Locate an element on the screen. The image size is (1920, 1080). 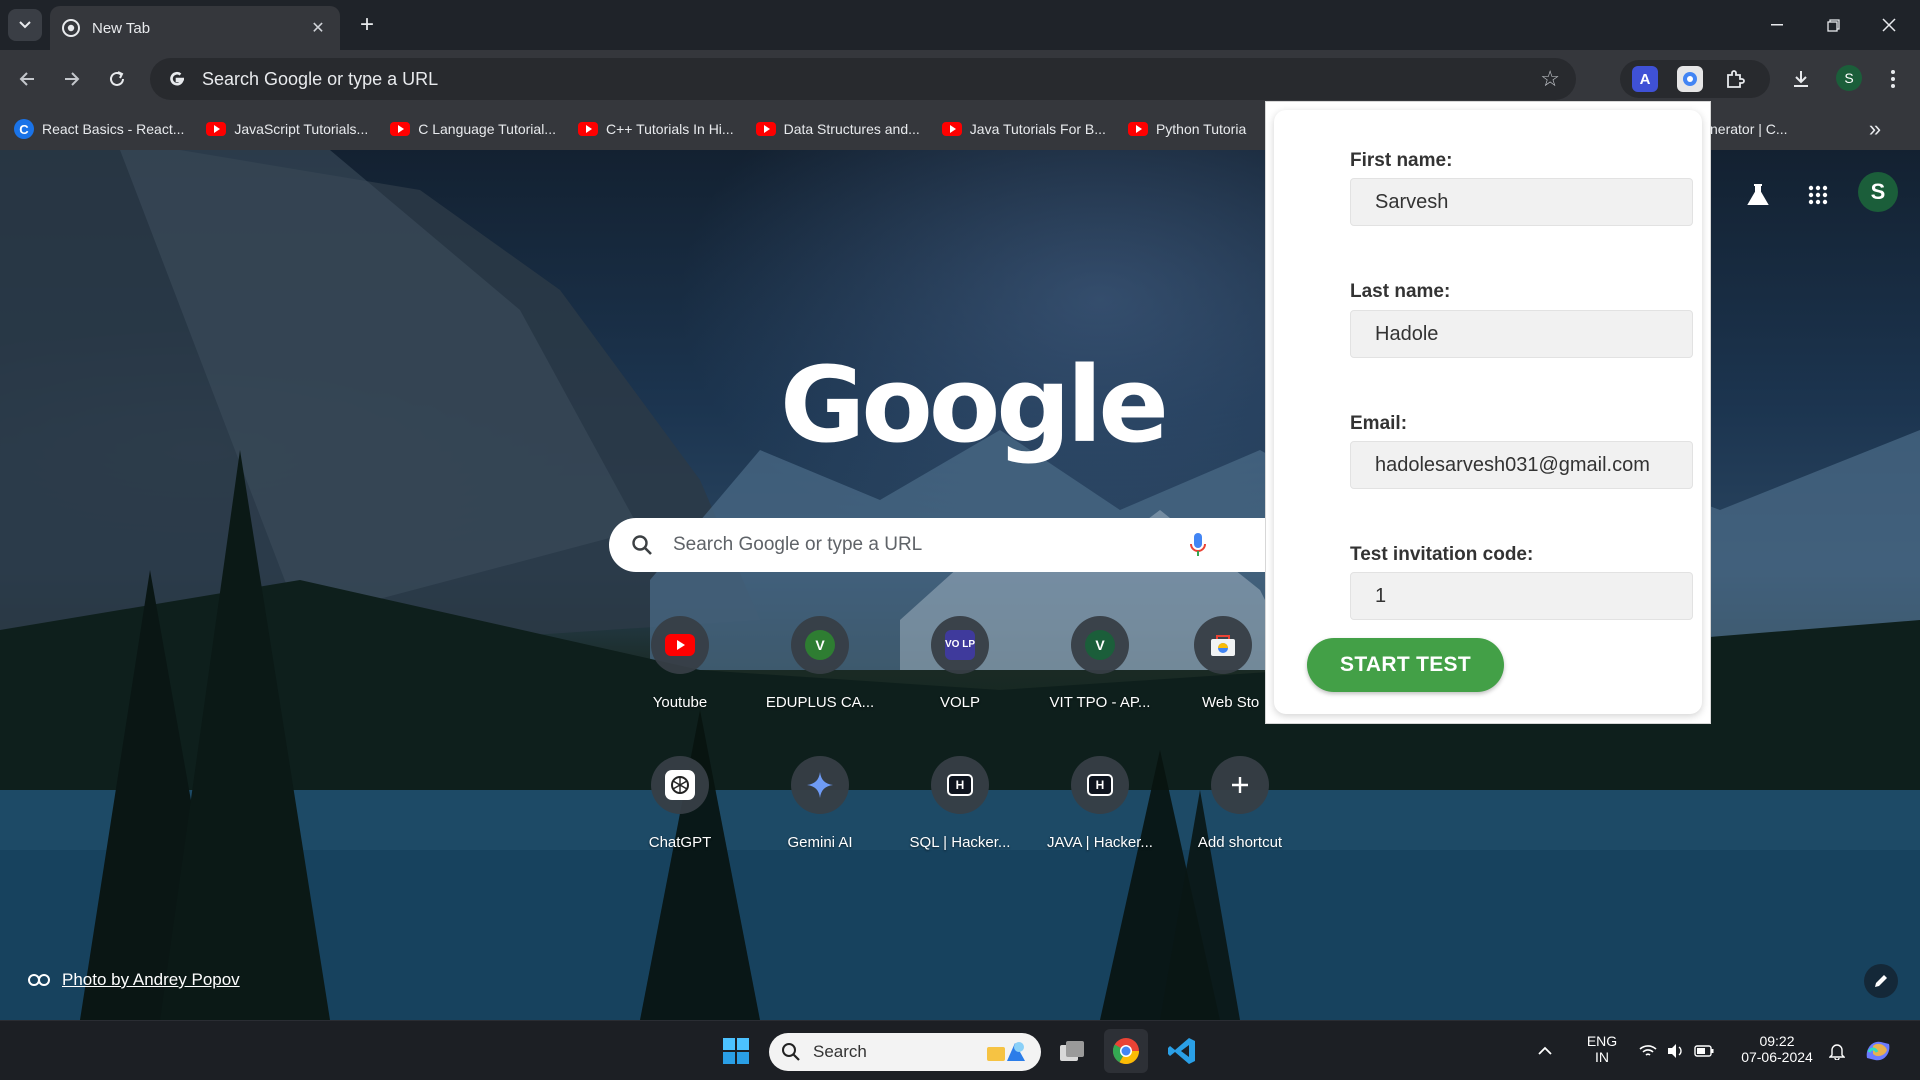
task-view-button is located at coordinates (1072, 1051).